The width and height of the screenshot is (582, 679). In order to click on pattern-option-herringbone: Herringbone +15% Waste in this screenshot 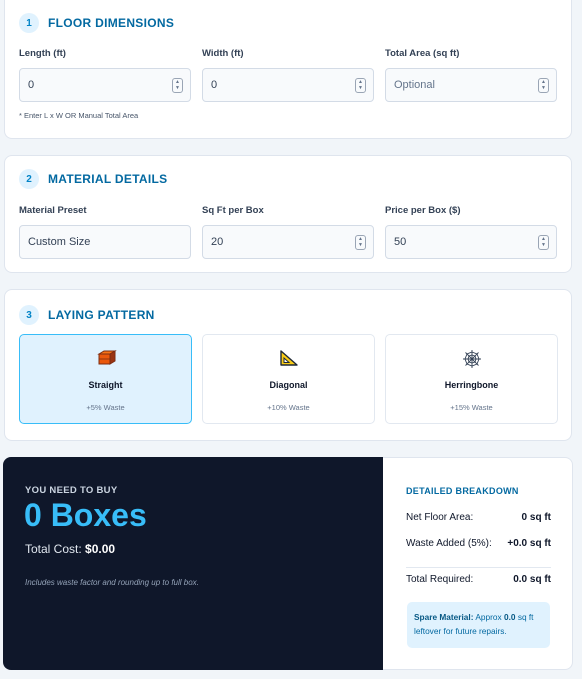, I will do `click(471, 379)`.